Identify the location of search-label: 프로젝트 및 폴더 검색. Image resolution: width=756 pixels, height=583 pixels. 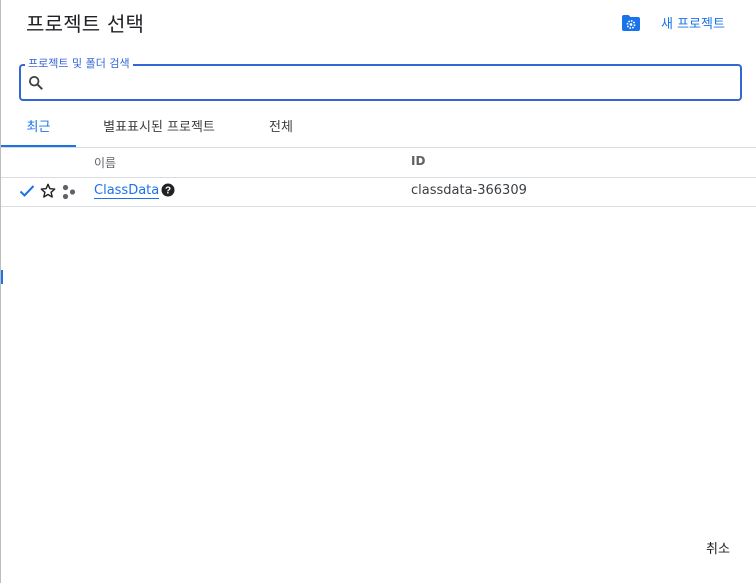
(79, 64).